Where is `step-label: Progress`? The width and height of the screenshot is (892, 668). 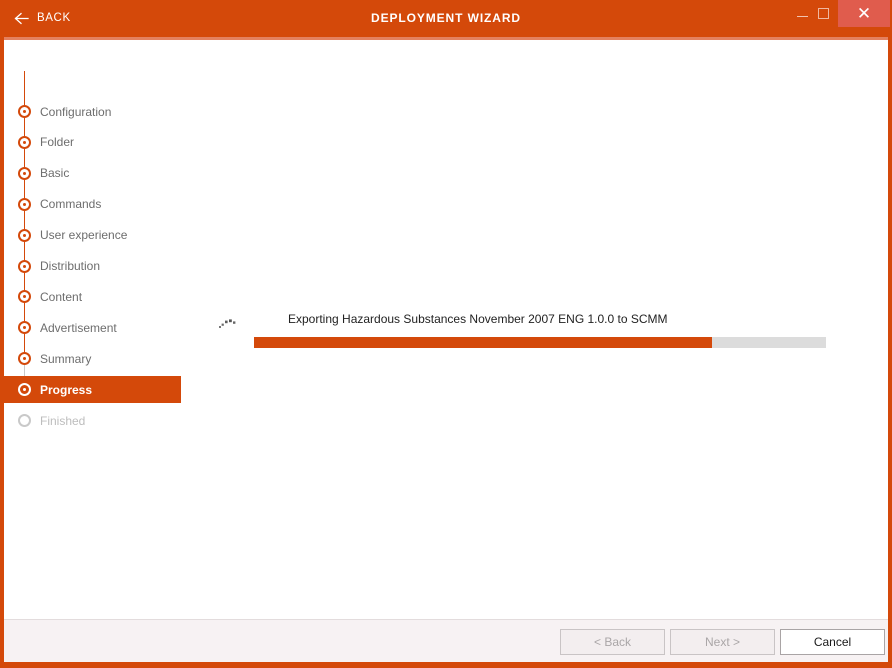 step-label: Progress is located at coordinates (66, 389).